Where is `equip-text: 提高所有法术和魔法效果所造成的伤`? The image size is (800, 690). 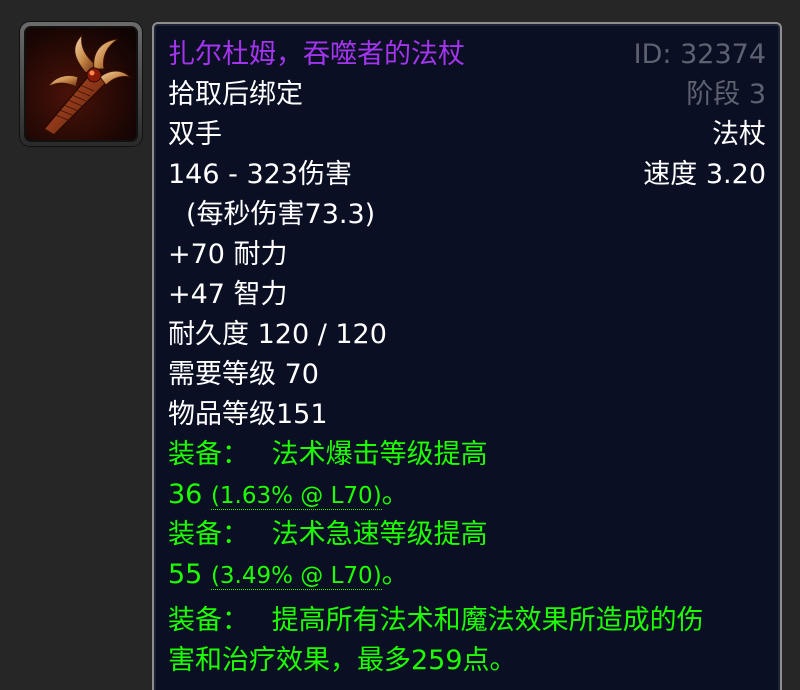 equip-text: 提高所有法术和魔法效果所造成的伤 is located at coordinates (487, 620).